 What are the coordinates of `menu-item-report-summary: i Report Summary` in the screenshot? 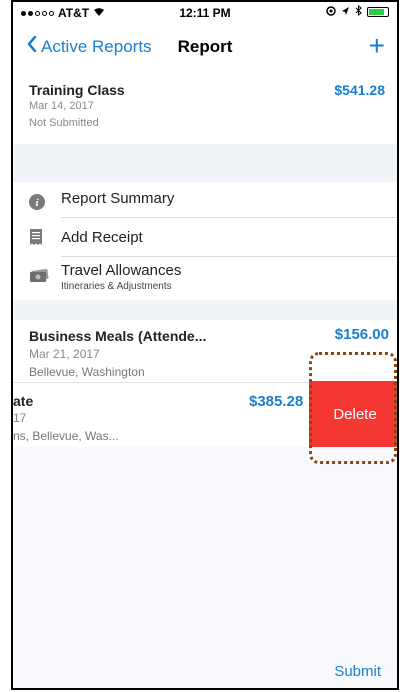 It's located at (205, 201).